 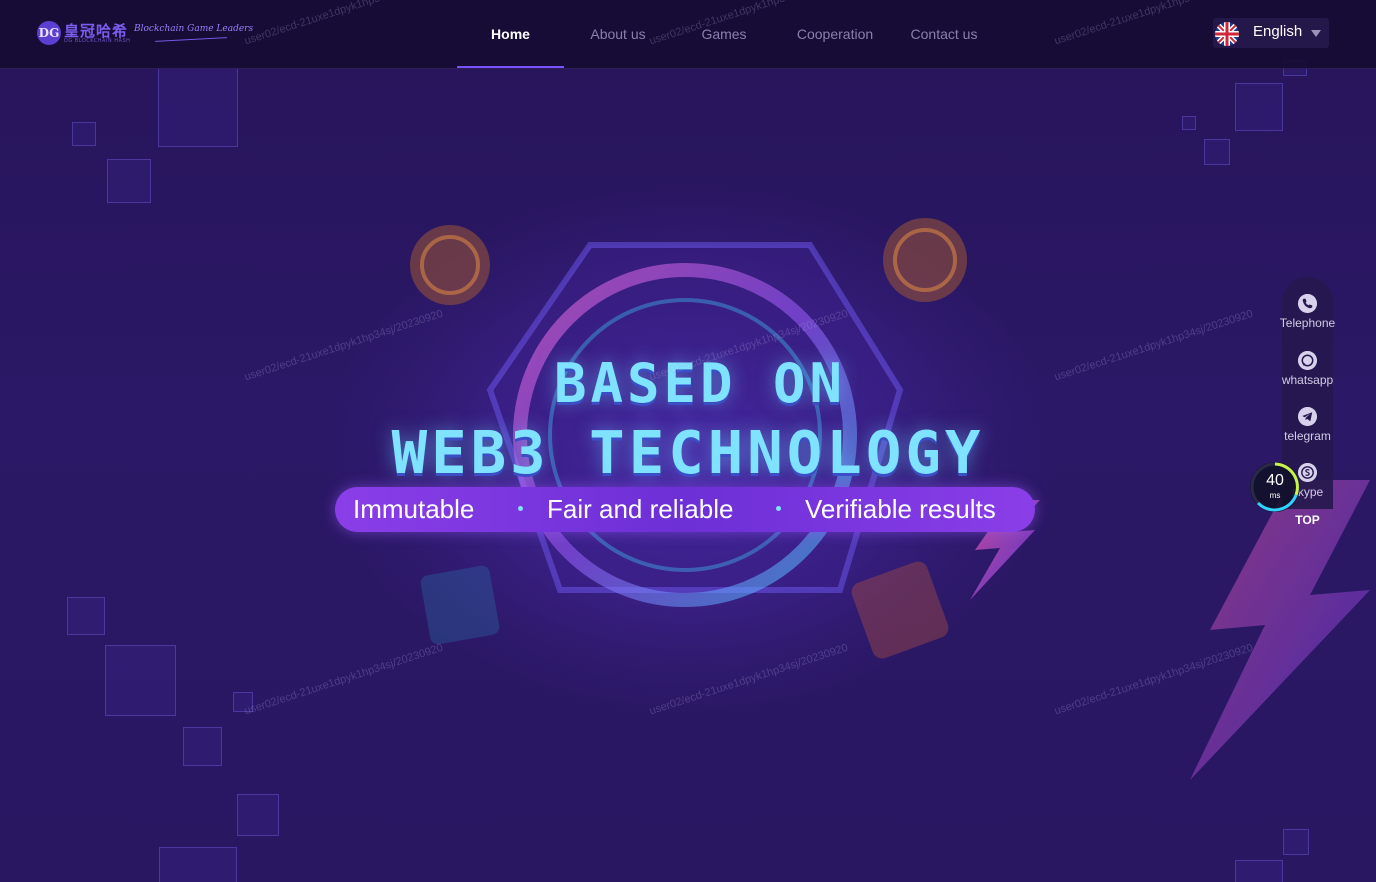 What do you see at coordinates (49, 33) in the screenshot?
I see `logo-mark: DG` at bounding box center [49, 33].